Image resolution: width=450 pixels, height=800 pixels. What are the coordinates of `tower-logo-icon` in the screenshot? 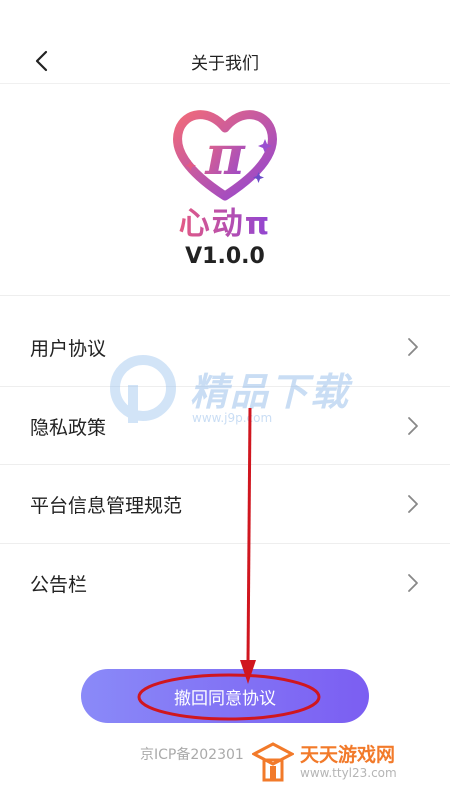 It's located at (273, 762).